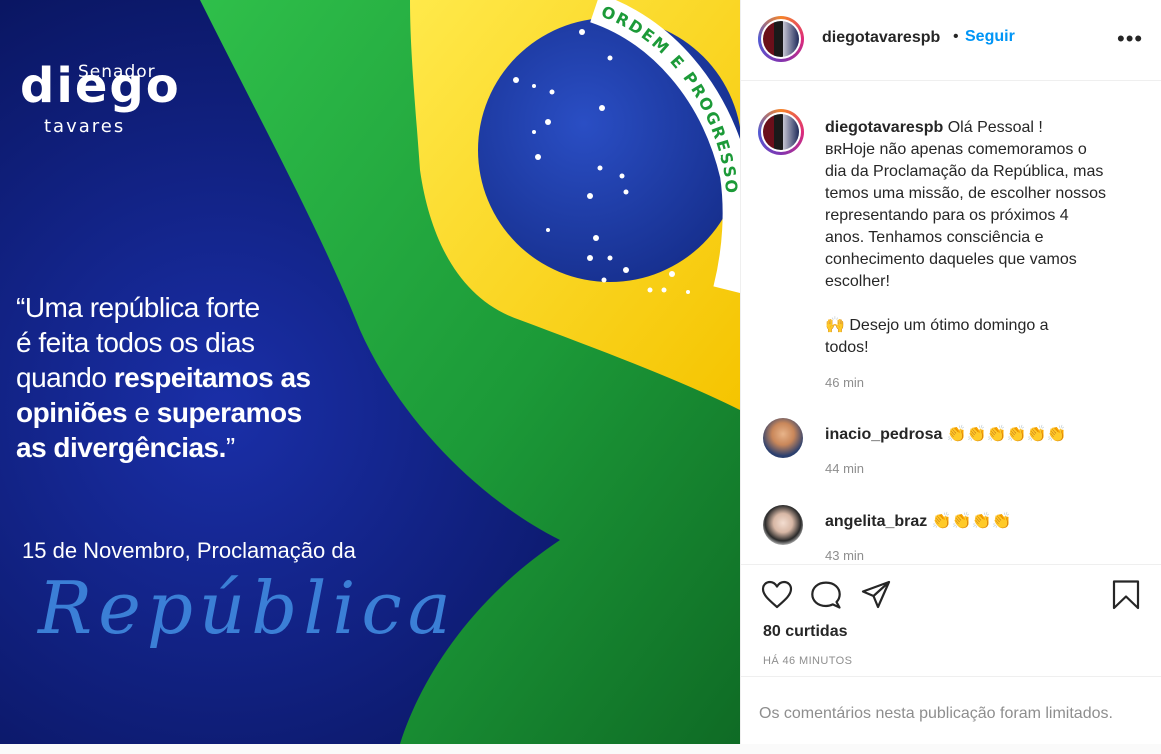 The height and width of the screenshot is (754, 1161). I want to click on author-username: diegotavarespb, so click(881, 38).